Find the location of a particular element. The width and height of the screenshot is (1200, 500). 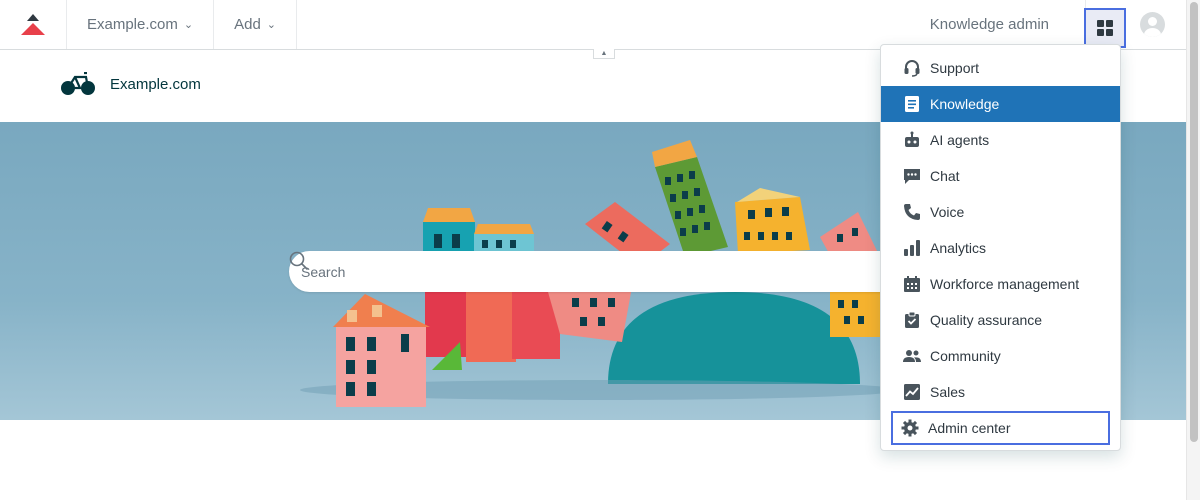

menu-item-workforce-management: Workforce management is located at coordinates (1000, 284).